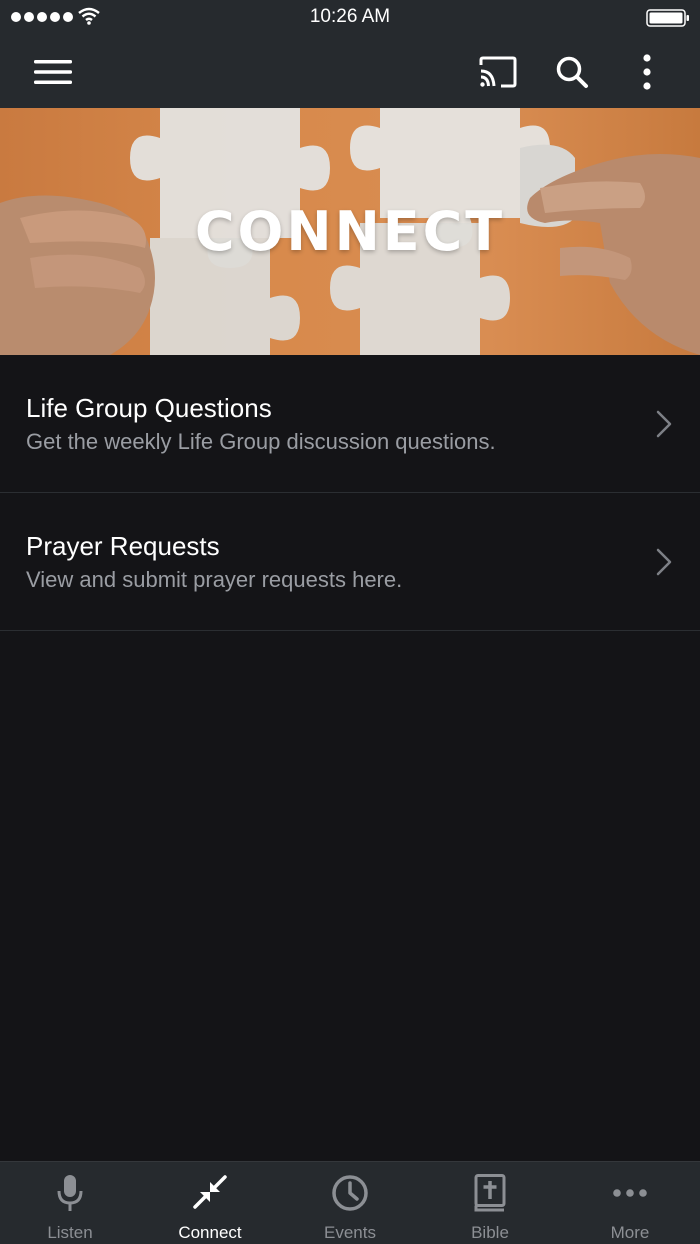 The width and height of the screenshot is (700, 1244). I want to click on tab-listen: Listen, so click(70, 1203).